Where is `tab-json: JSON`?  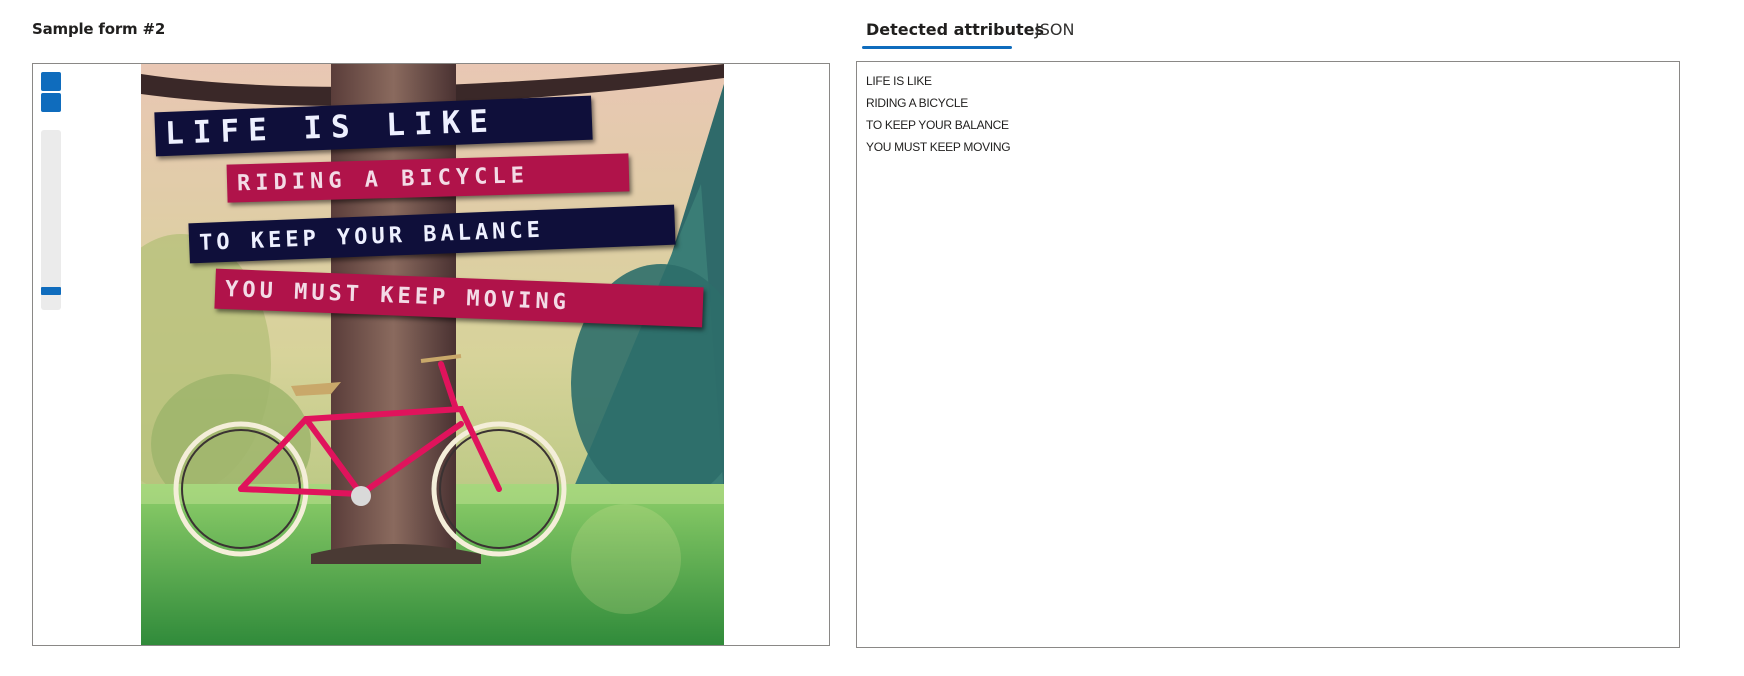
tab-json: JSON is located at coordinates (1054, 29).